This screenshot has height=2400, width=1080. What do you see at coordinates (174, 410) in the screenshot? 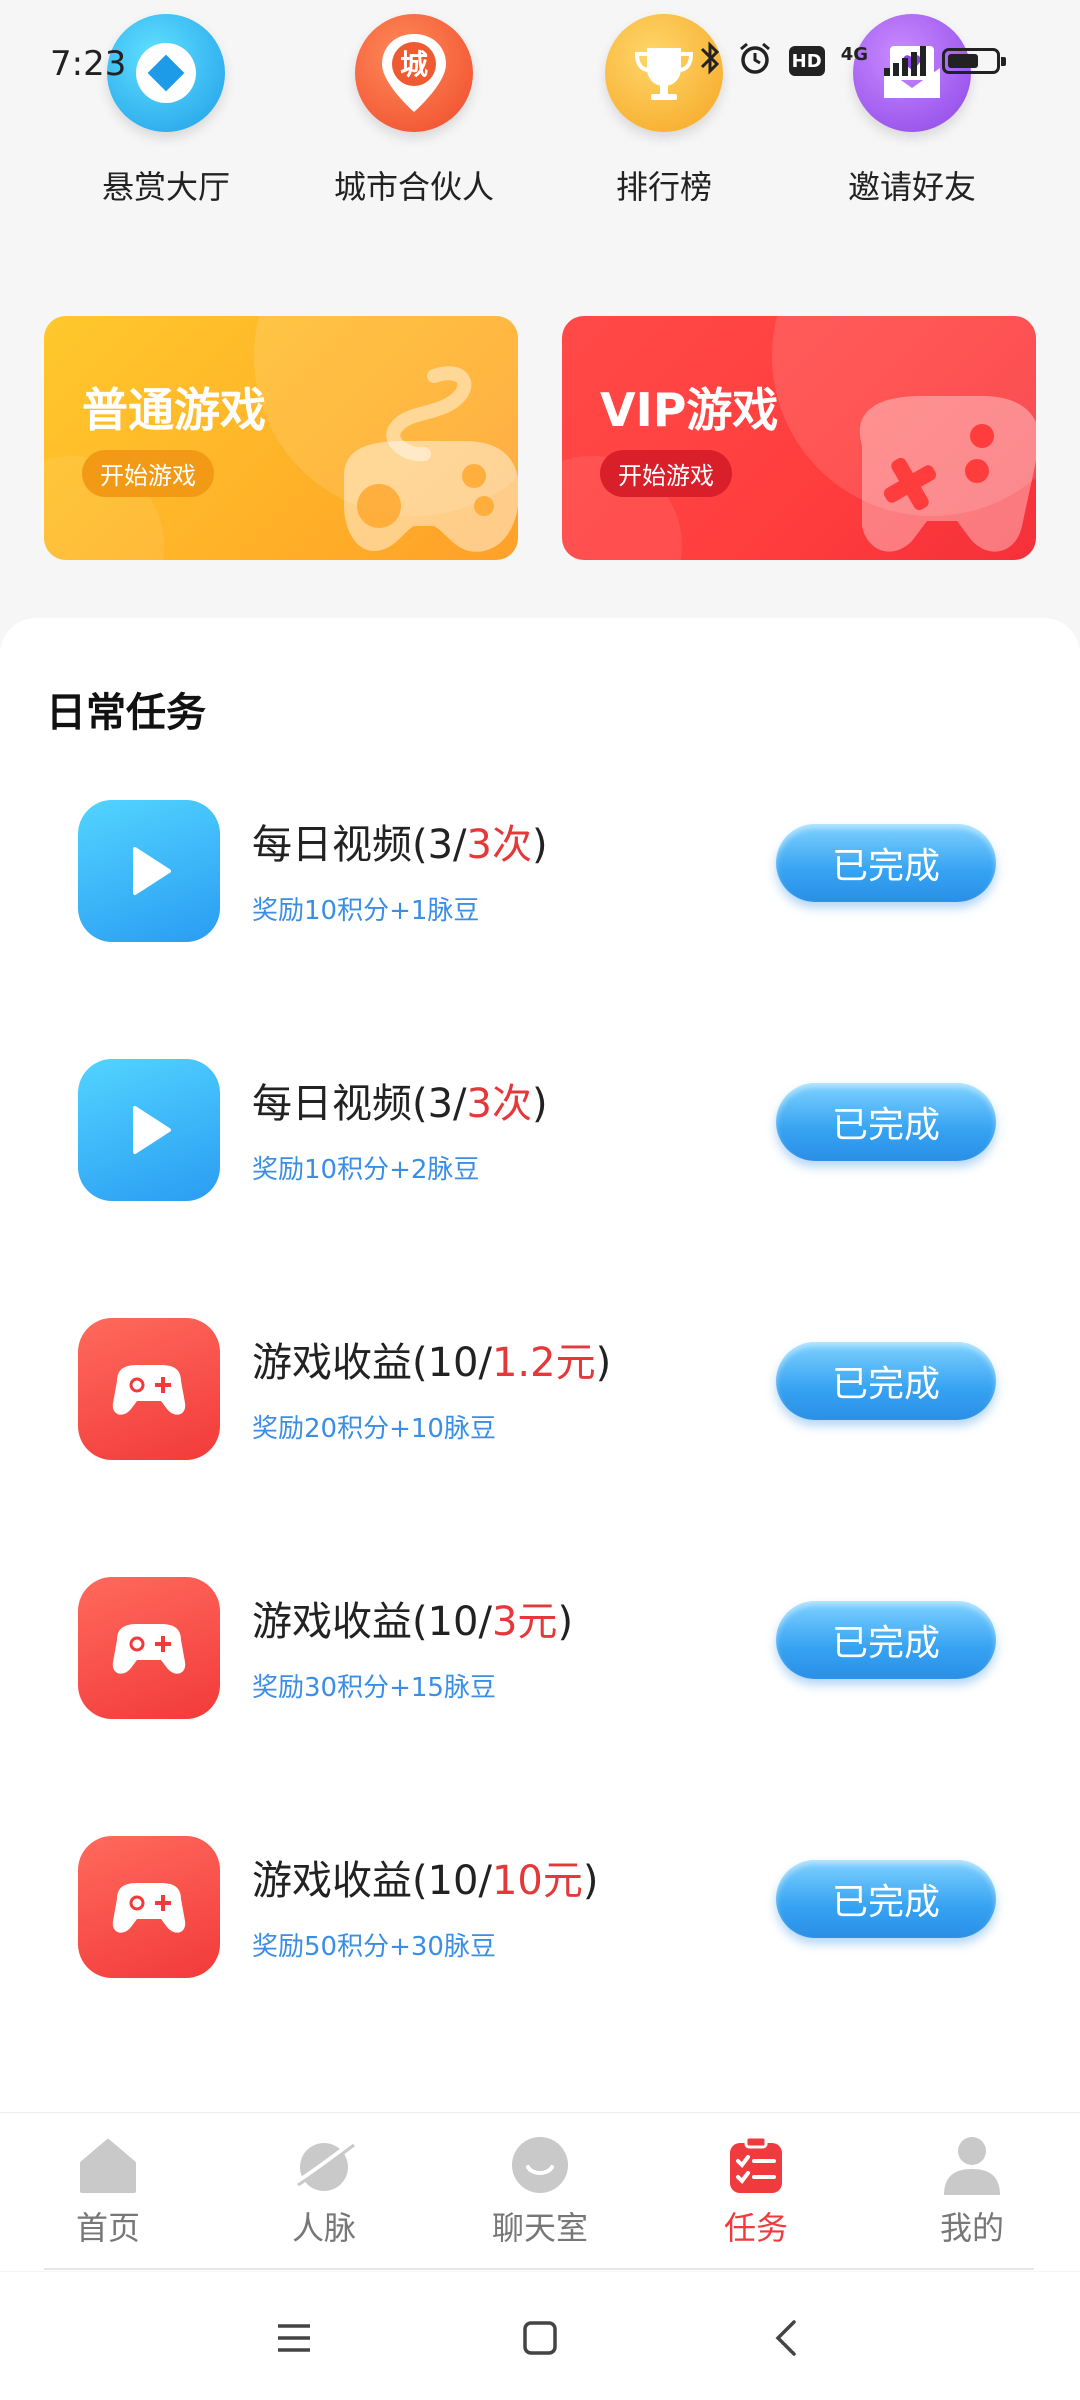
I see `banner-title: 普通游戏` at bounding box center [174, 410].